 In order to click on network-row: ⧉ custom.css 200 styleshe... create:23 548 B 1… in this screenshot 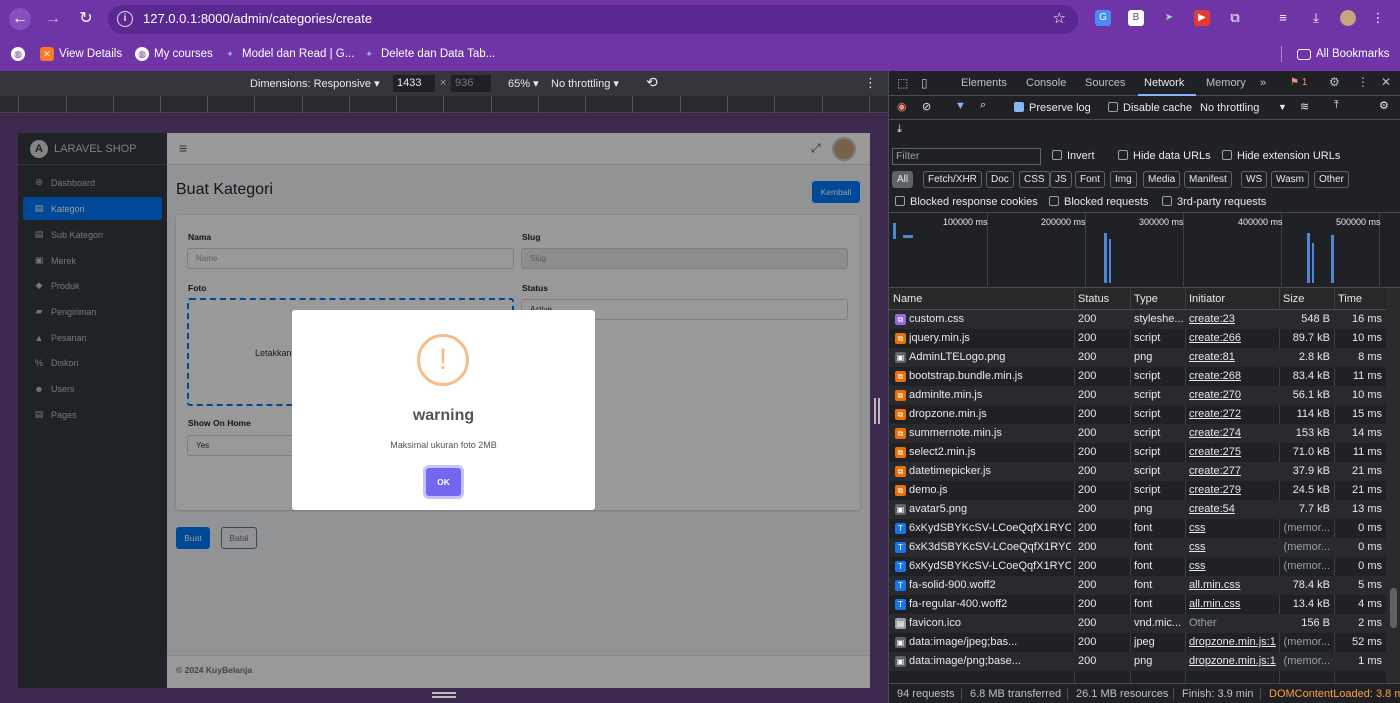, I will do `click(1137, 319)`.